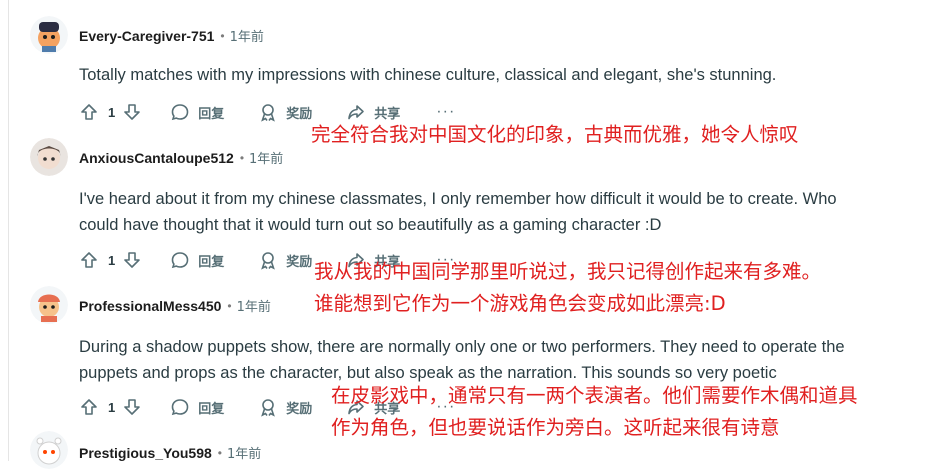 This screenshot has width=930, height=469. What do you see at coordinates (150, 306) in the screenshot?
I see `author-name: ProfessionalMess450` at bounding box center [150, 306].